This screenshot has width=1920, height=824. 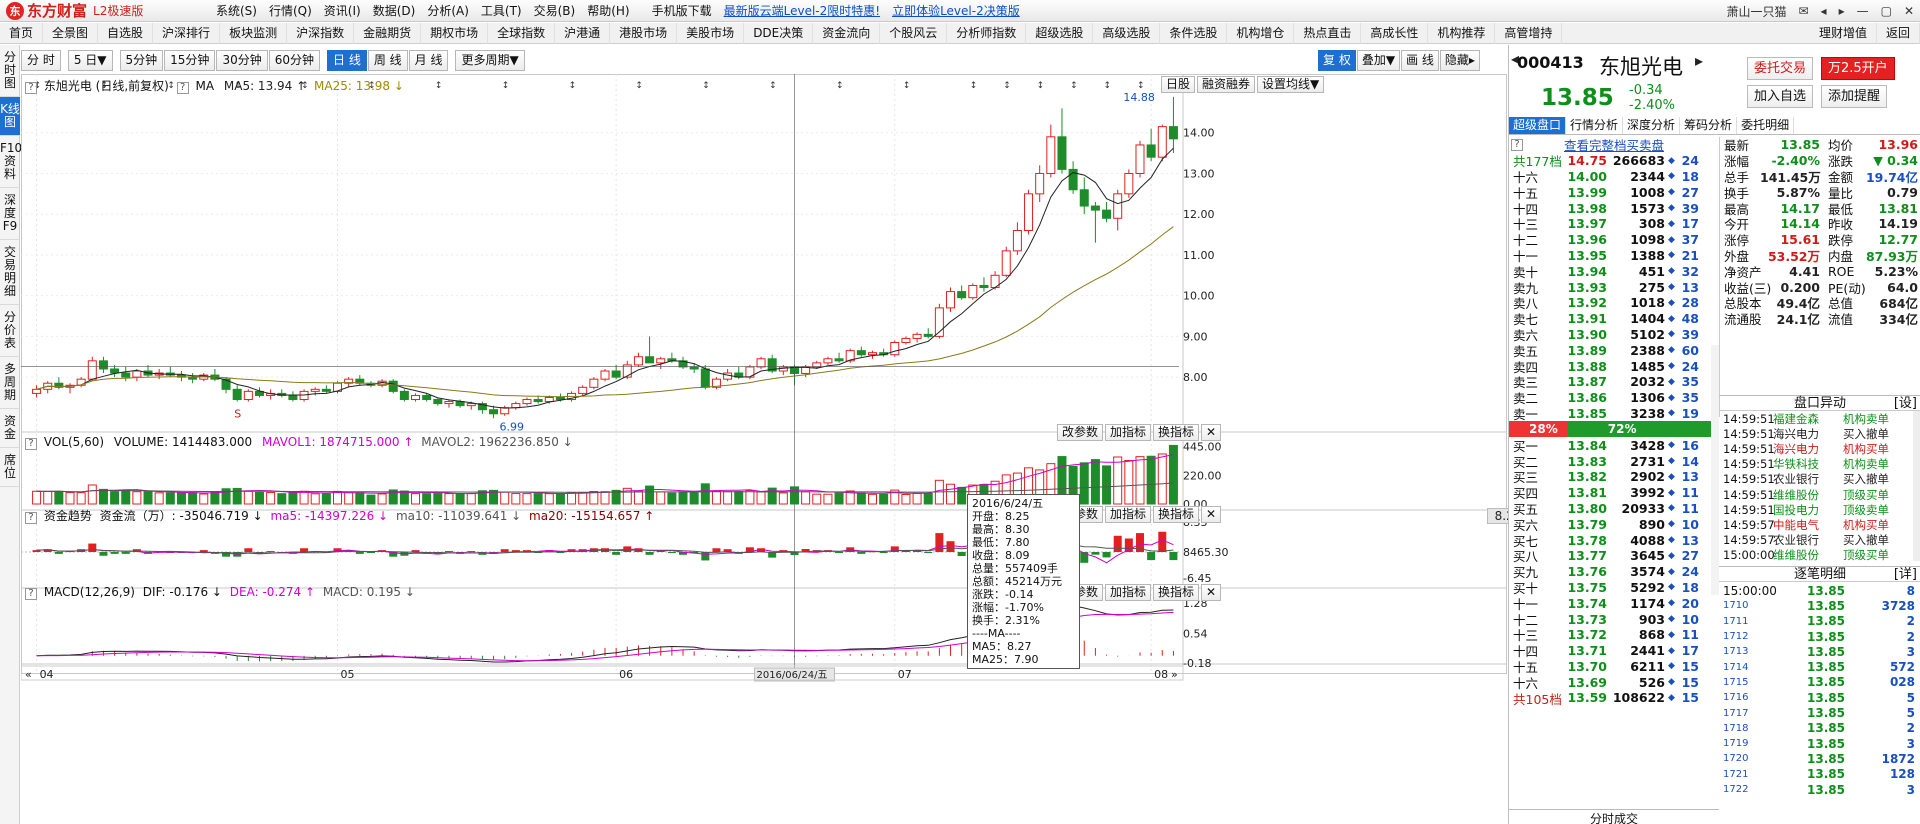 I want to click on indicator-button: 融资融券, so click(x=1226, y=84).